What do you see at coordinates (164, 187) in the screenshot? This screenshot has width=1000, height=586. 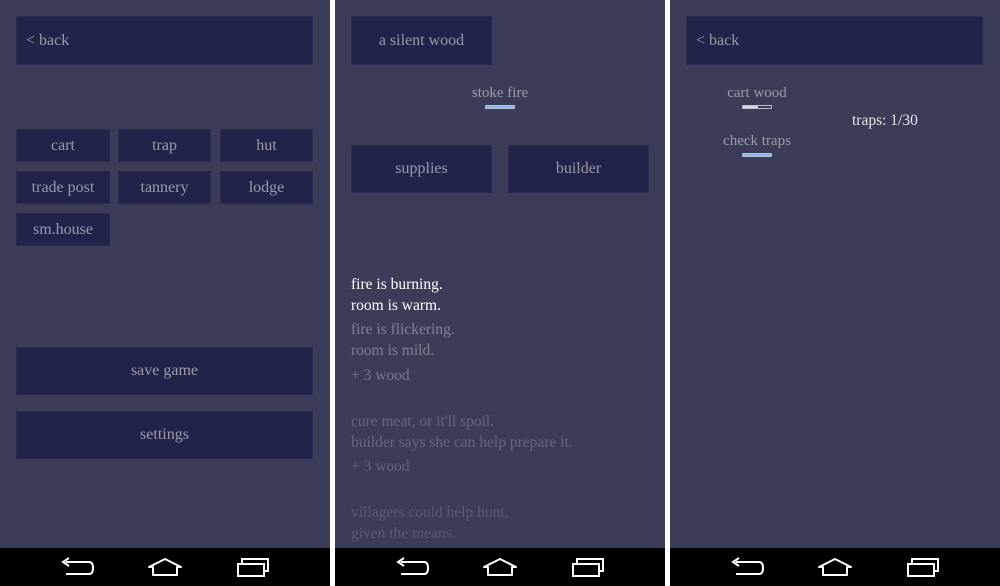 I see `build-tannery-button: tannery` at bounding box center [164, 187].